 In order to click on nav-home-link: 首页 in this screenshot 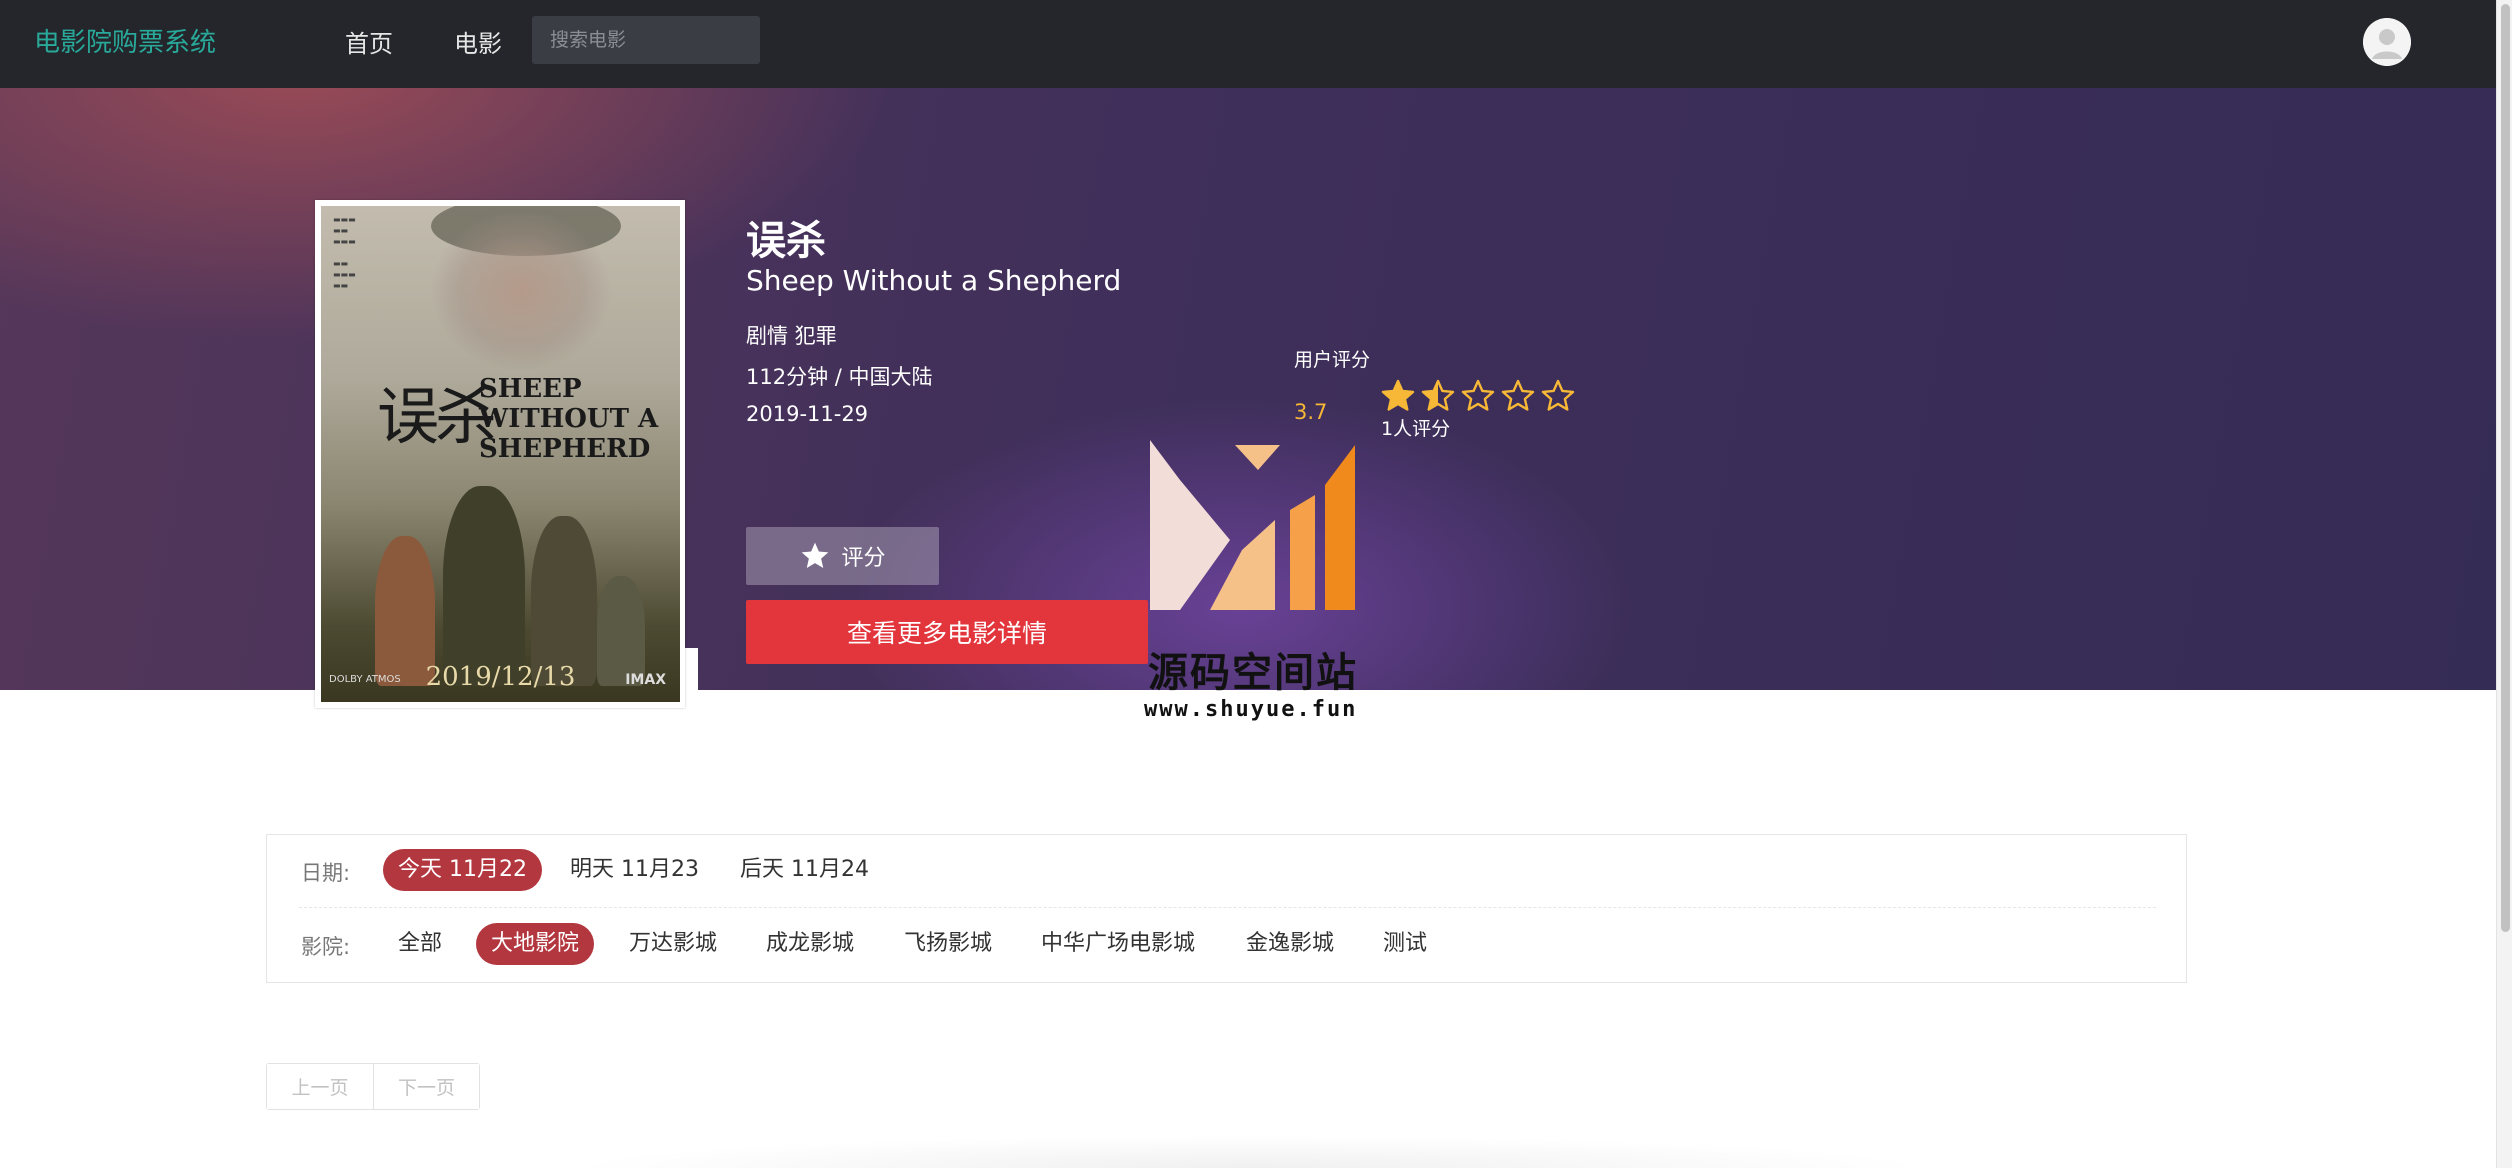, I will do `click(369, 41)`.